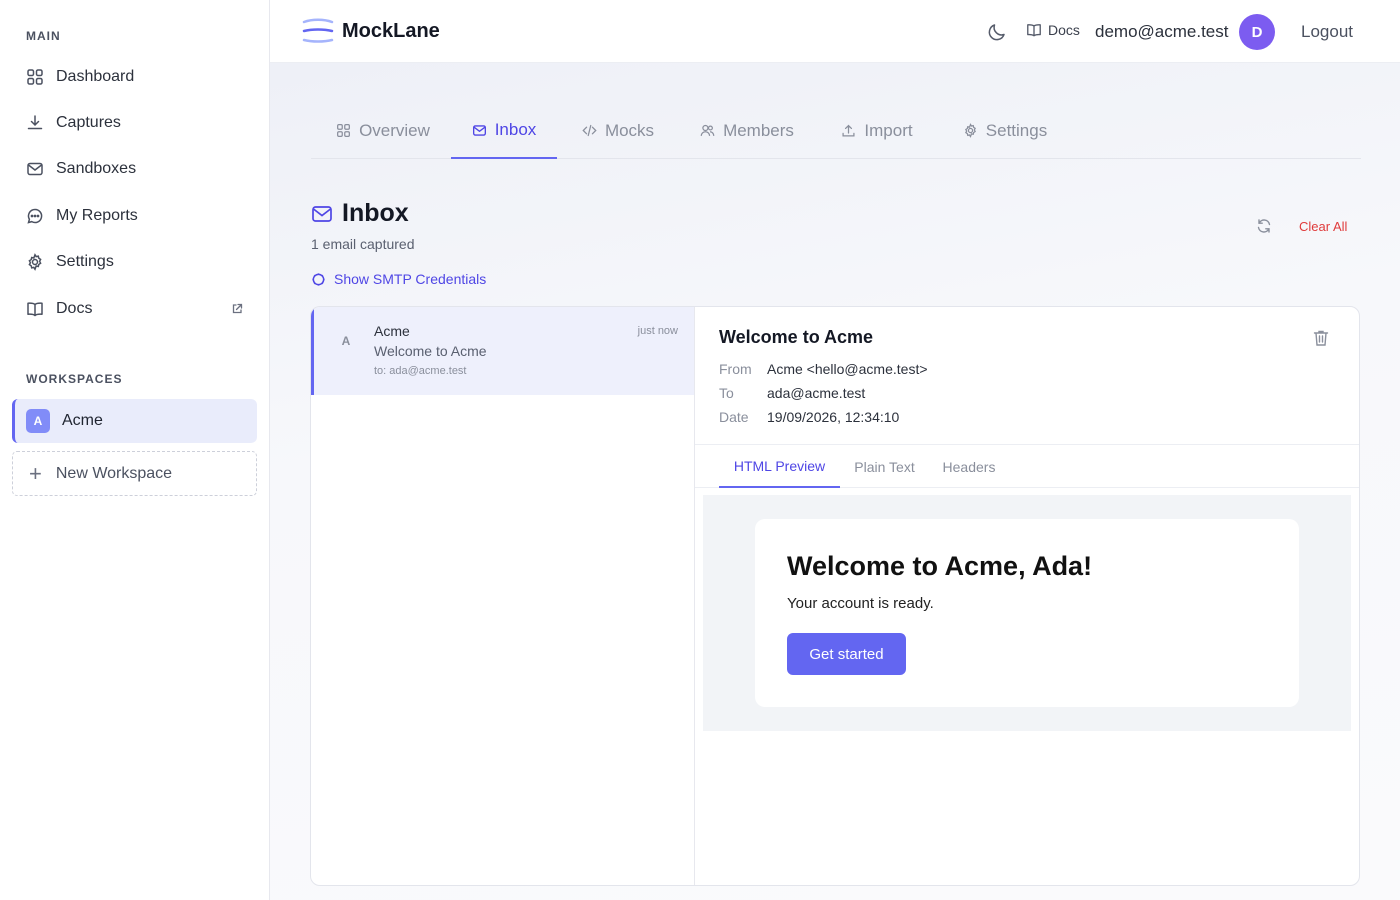  I want to click on plus-icon: +, so click(35, 473).